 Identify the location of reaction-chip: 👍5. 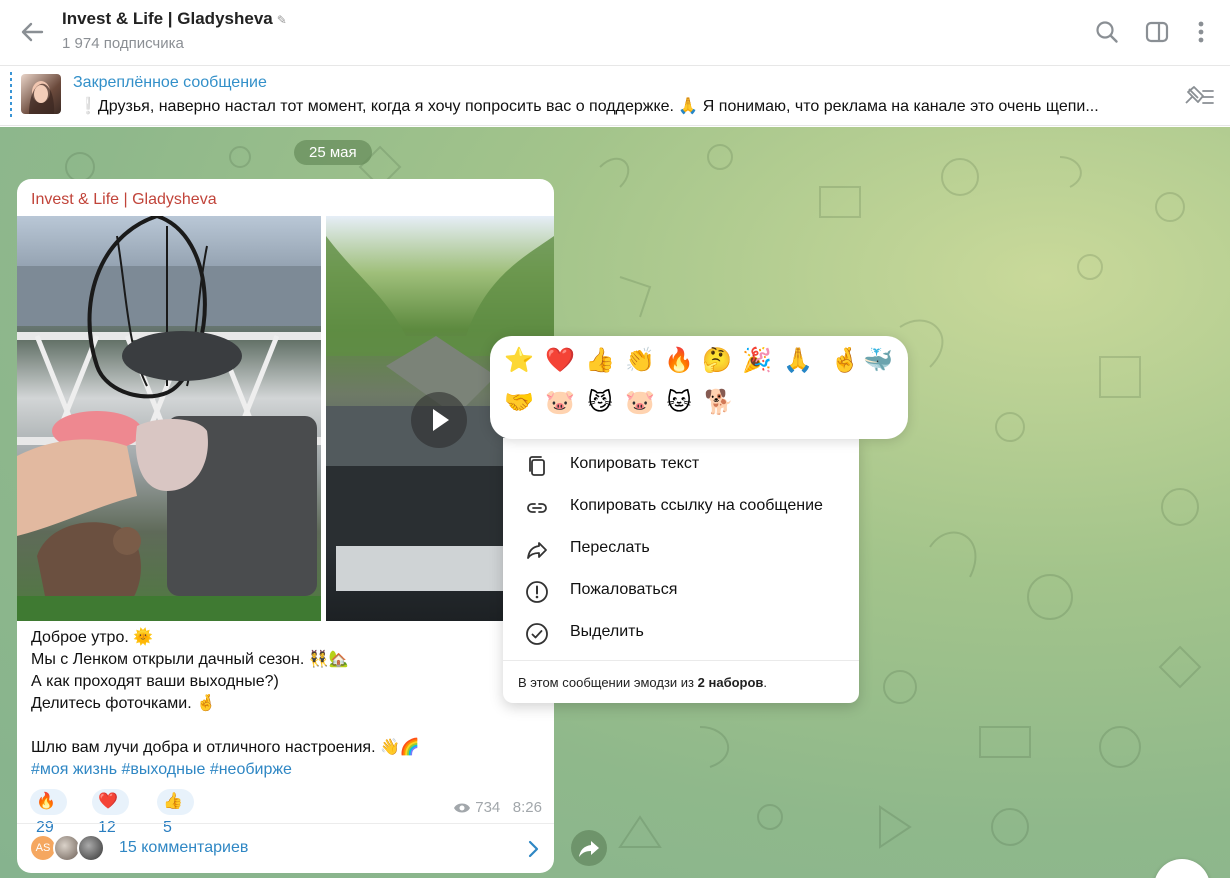
(175, 812).